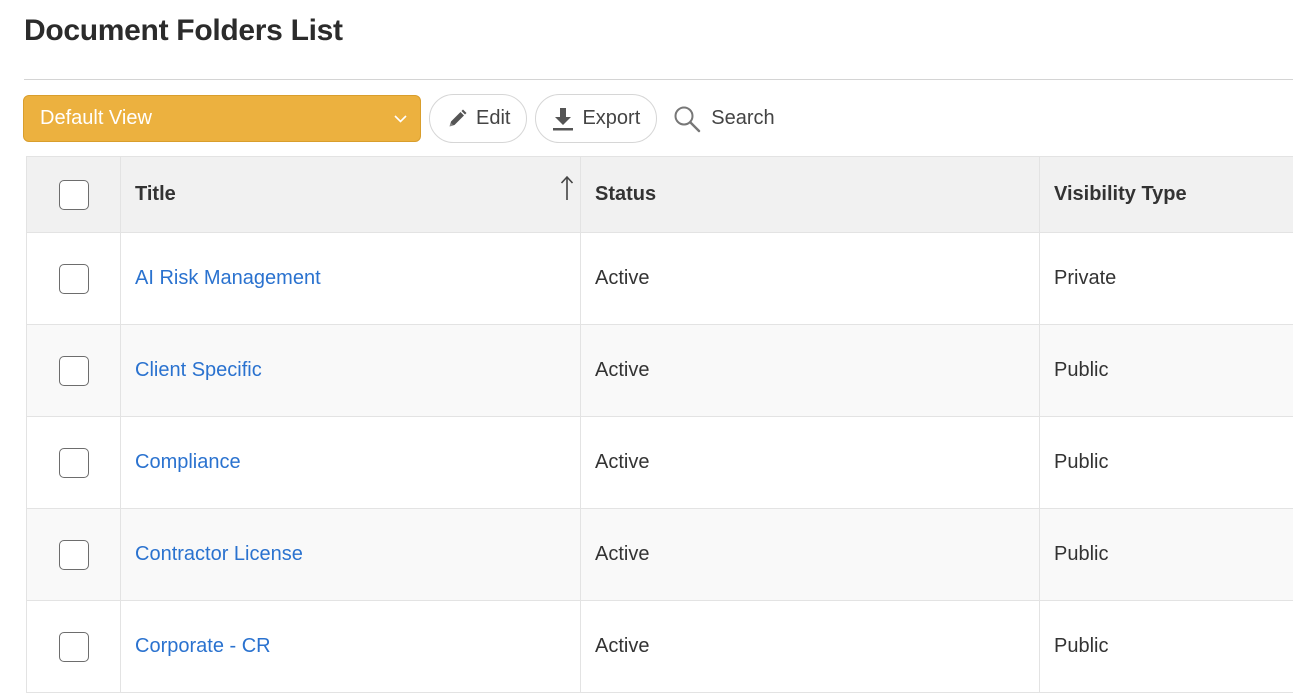 This screenshot has height=693, width=1293. What do you see at coordinates (183, 31) in the screenshot?
I see `page-title: Document Folders List` at bounding box center [183, 31].